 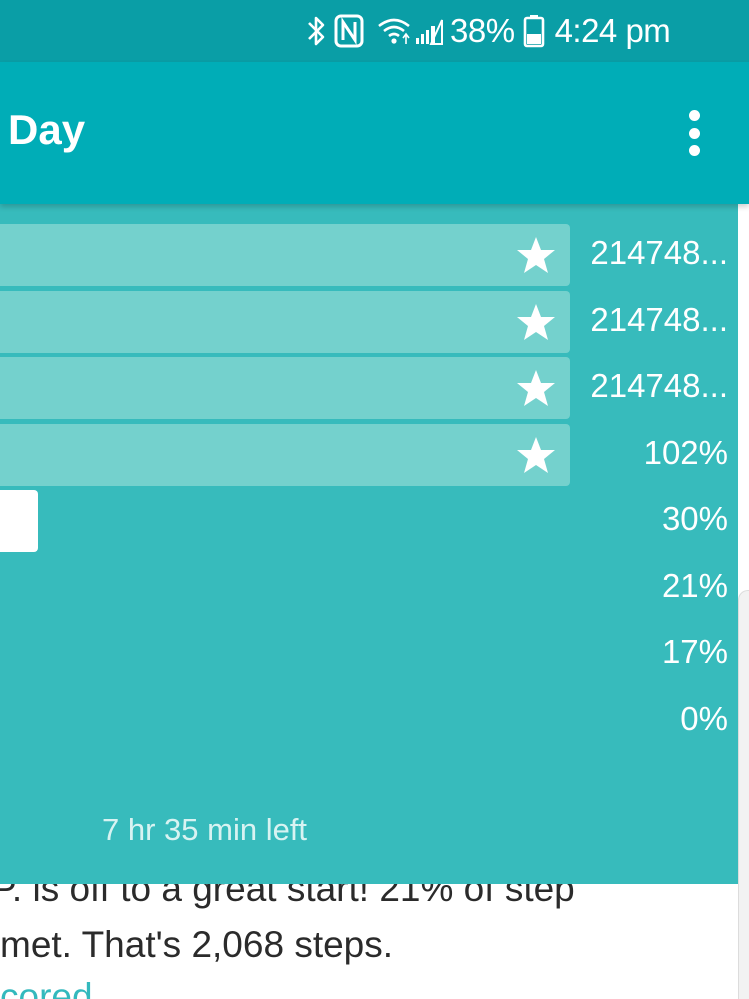 What do you see at coordinates (704, 718) in the screenshot?
I see `leaderboard-value: 0%` at bounding box center [704, 718].